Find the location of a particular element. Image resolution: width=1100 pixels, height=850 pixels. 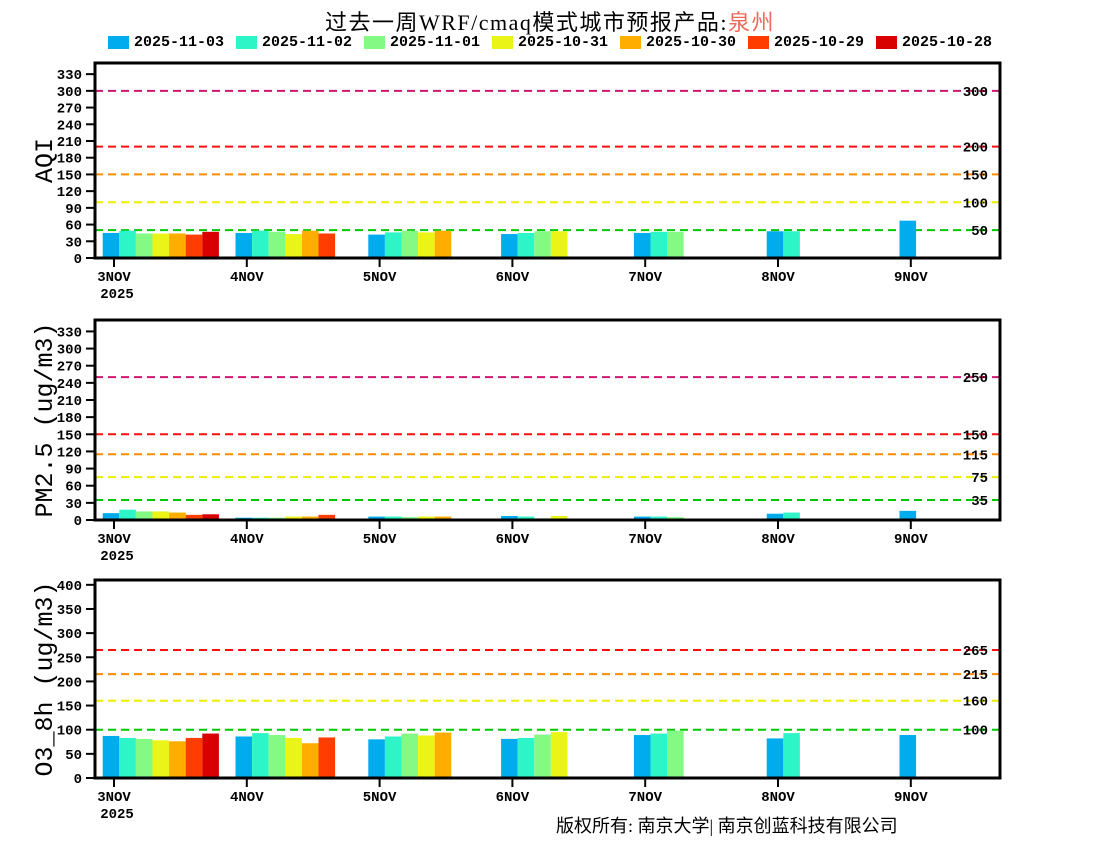

bar-2025-11-03-5NOV is located at coordinates (376, 758).